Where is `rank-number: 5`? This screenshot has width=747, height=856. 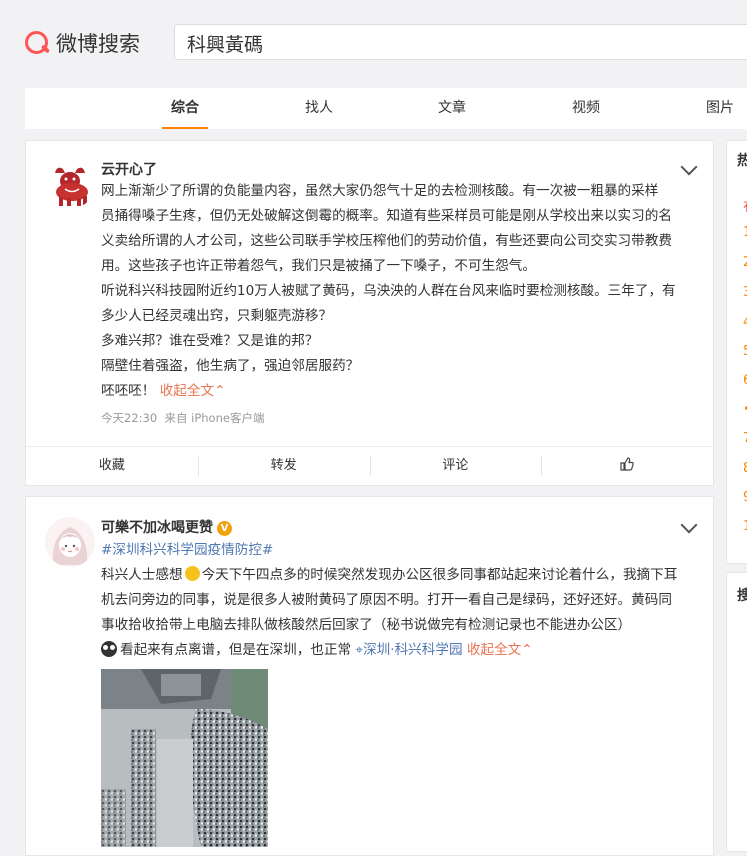 rank-number: 5 is located at coordinates (745, 351).